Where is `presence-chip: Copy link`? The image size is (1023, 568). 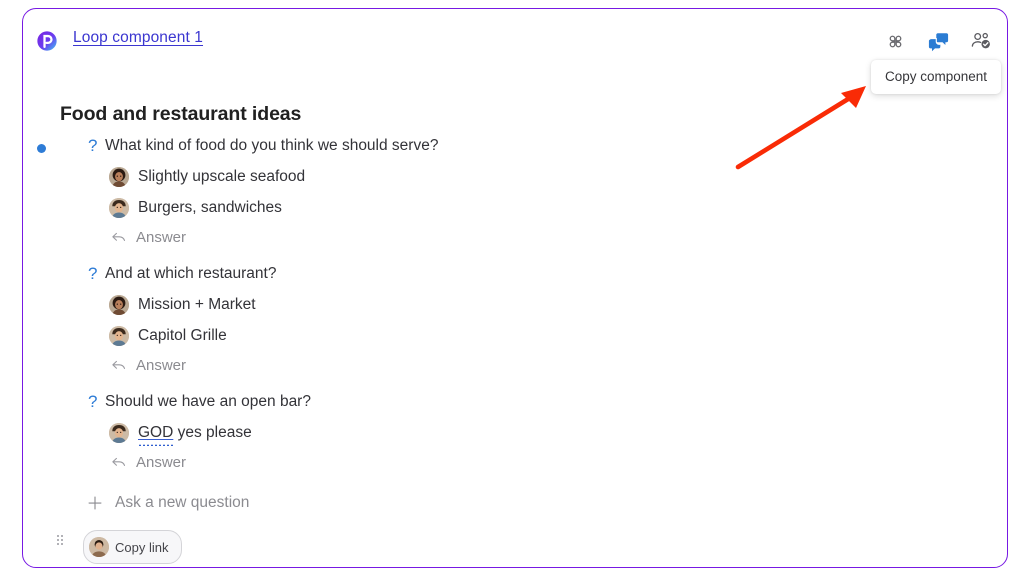
presence-chip: Copy link is located at coordinates (133, 547).